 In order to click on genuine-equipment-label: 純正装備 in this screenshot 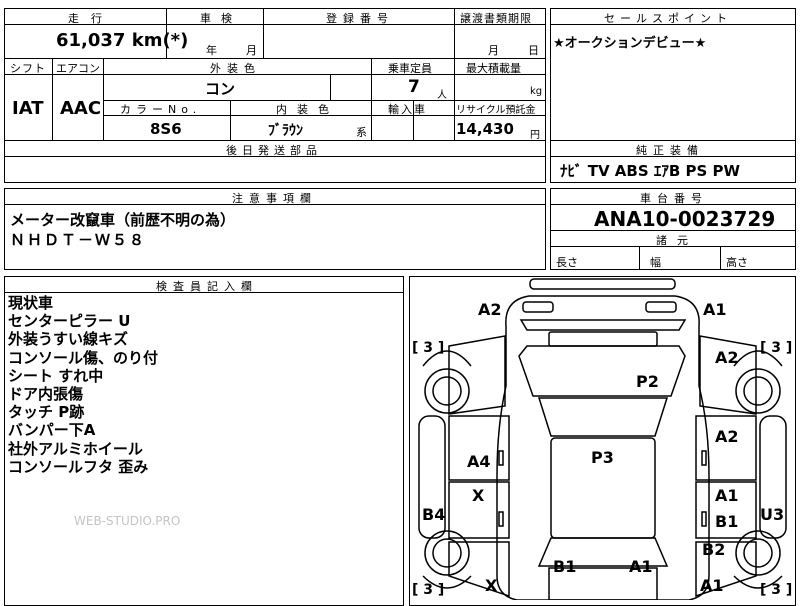, I will do `click(670, 150)`.